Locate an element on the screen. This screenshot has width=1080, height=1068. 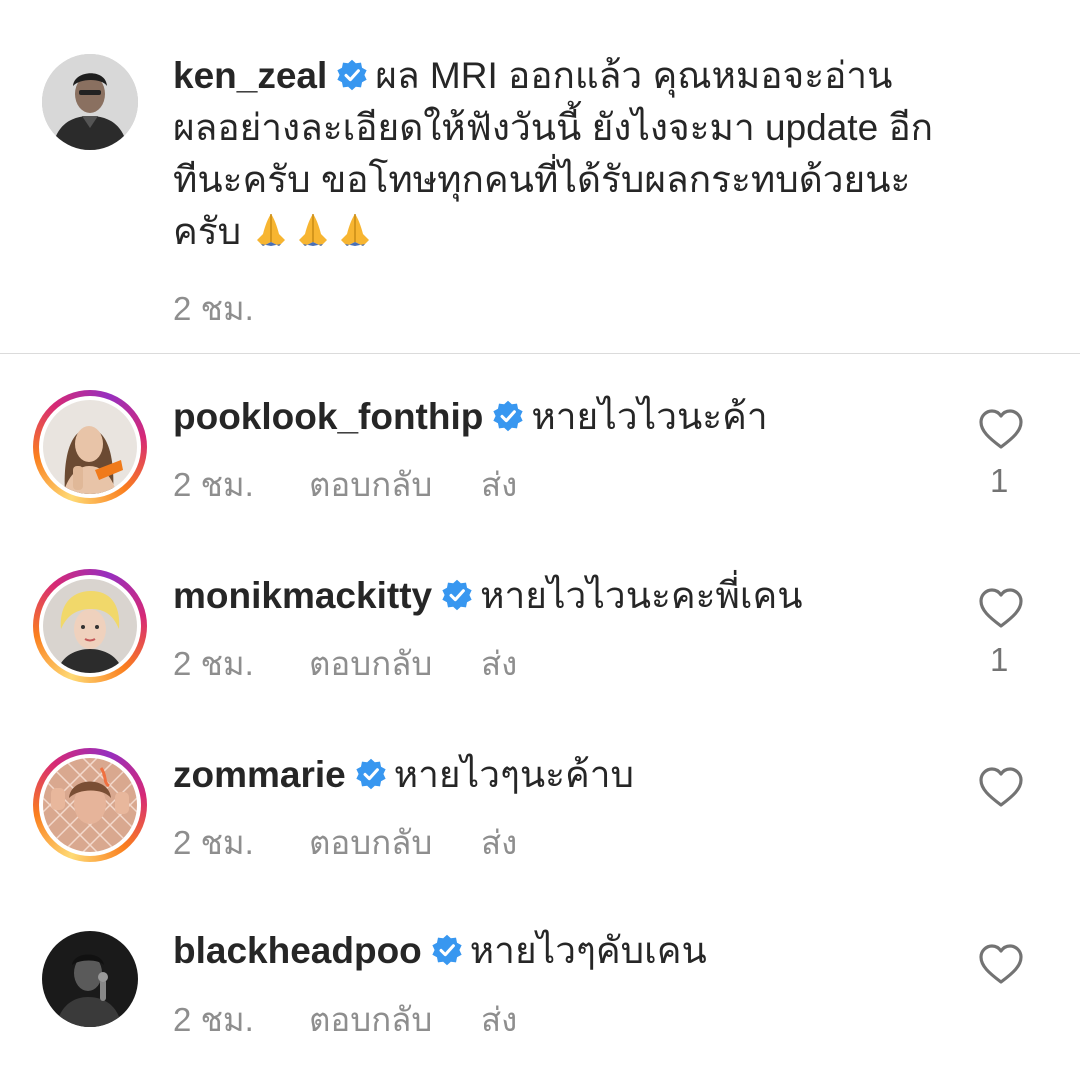
comment-body: zommarie หายไวๆนะค้าบ is located at coordinates (403, 775).